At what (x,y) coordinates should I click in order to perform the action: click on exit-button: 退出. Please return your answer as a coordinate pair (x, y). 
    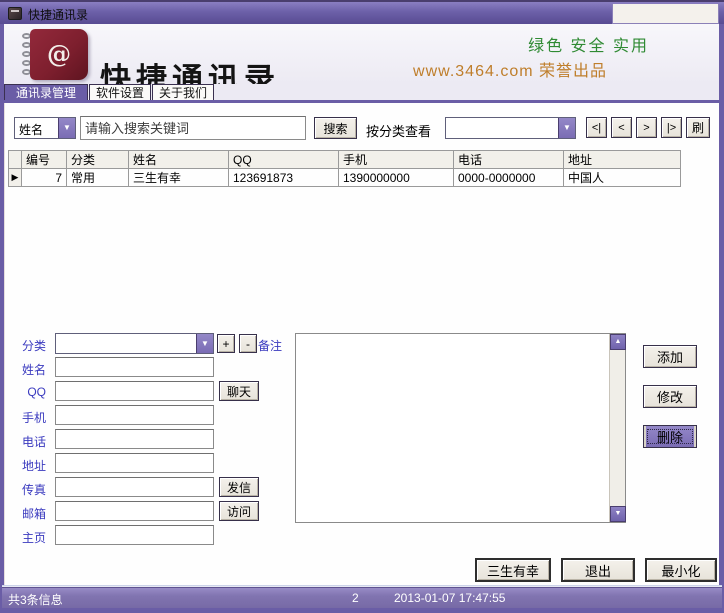
    Looking at the image, I should click on (598, 570).